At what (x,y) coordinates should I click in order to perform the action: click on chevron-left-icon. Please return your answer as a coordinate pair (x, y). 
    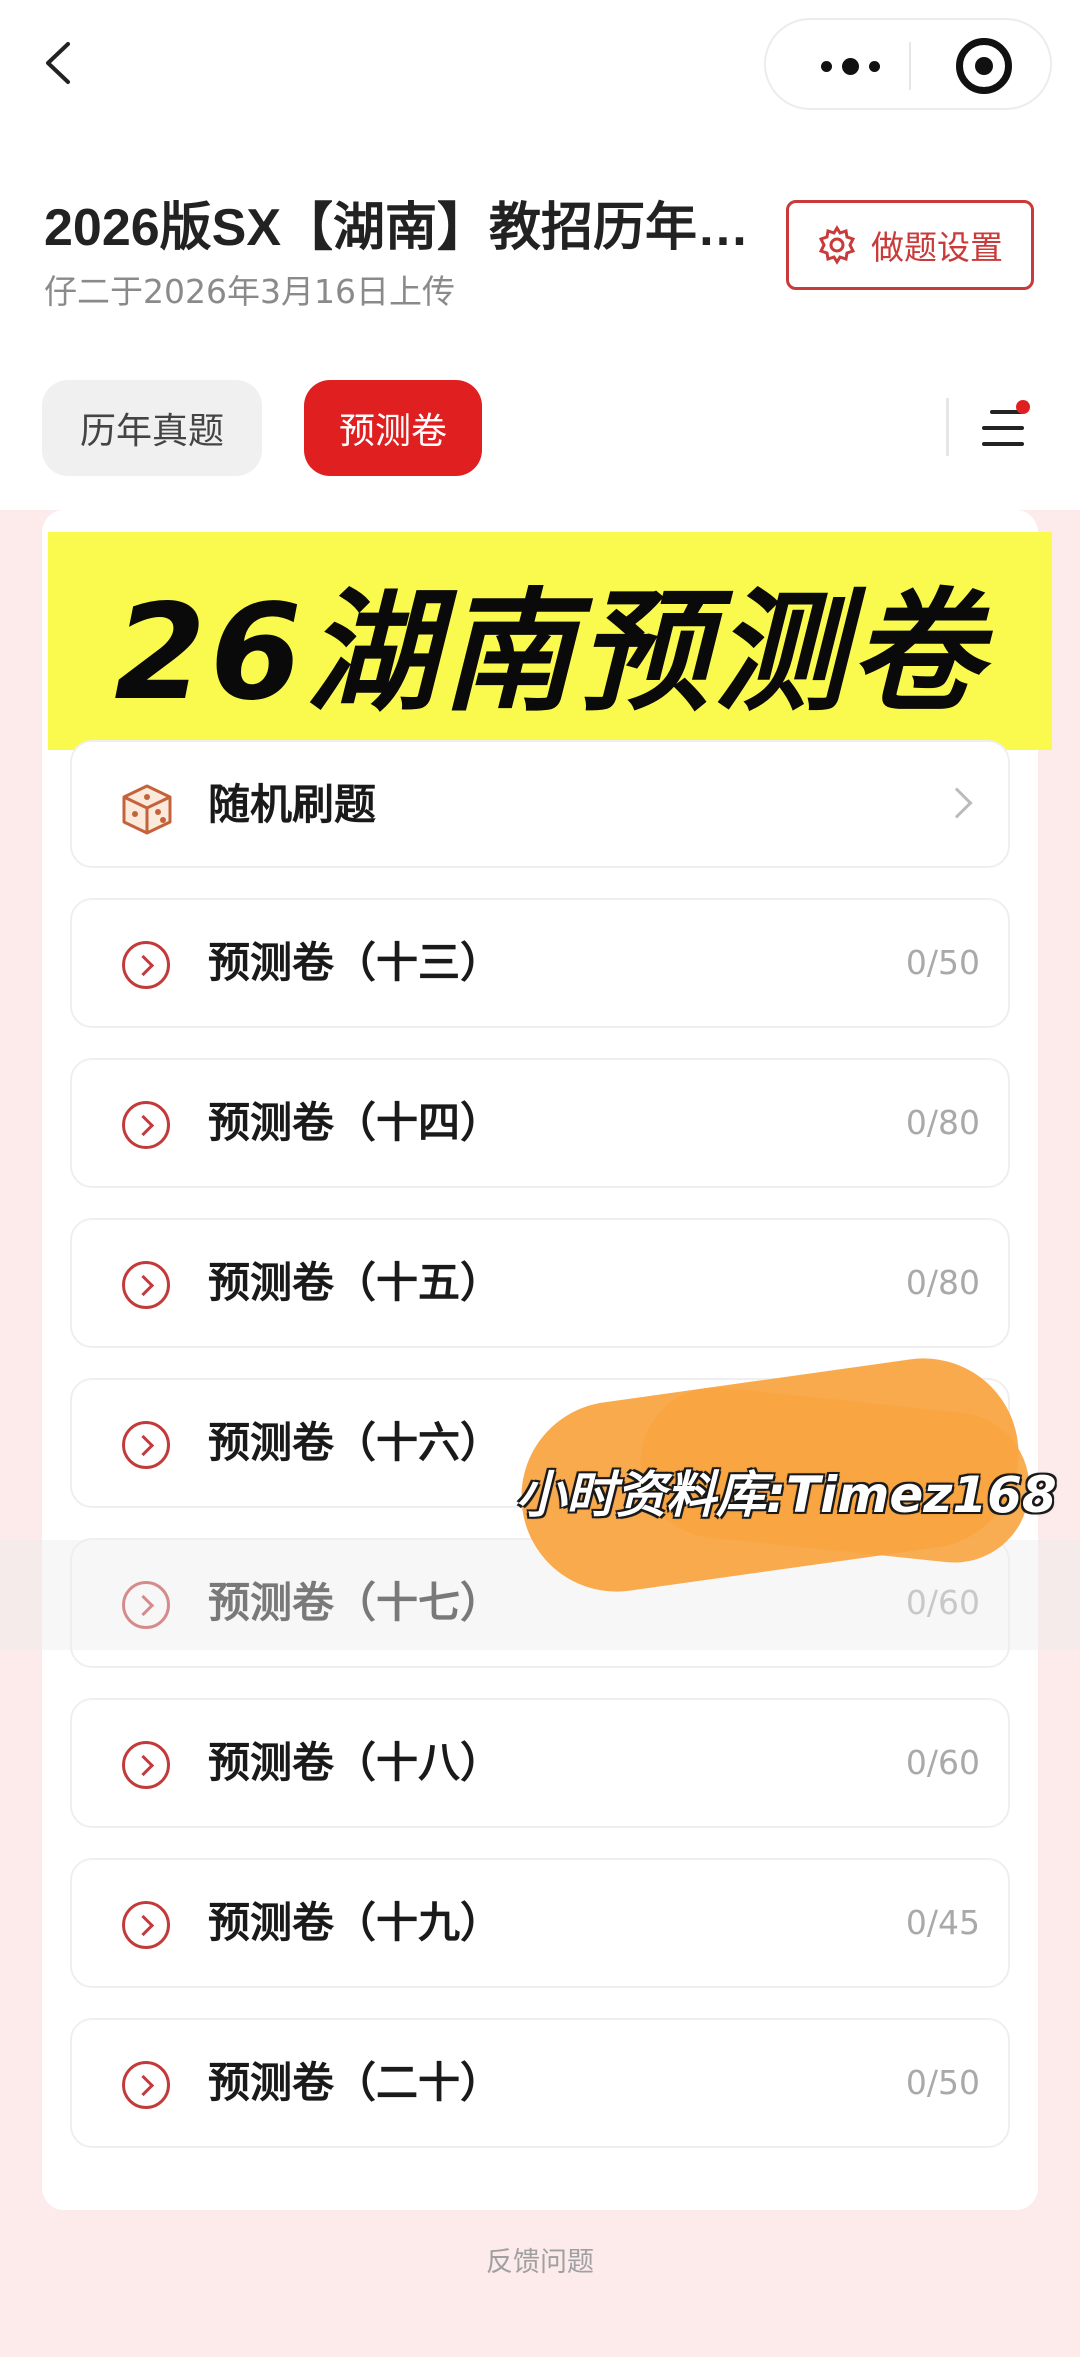
    Looking at the image, I should click on (58, 63).